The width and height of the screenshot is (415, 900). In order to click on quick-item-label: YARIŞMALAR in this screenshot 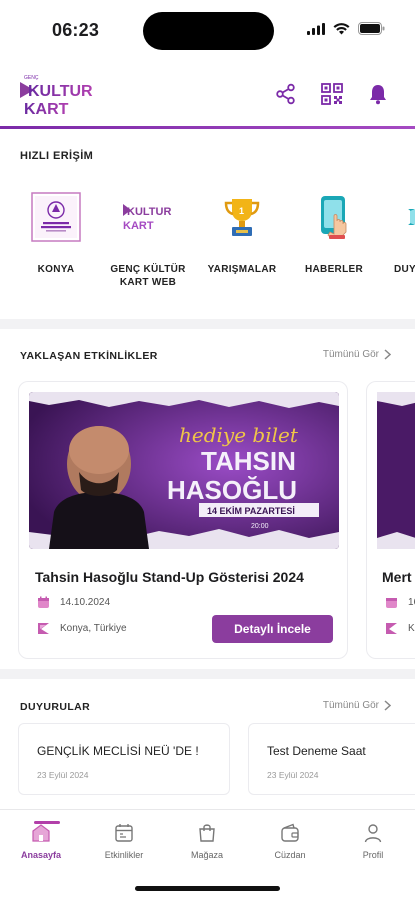, I will do `click(242, 269)`.